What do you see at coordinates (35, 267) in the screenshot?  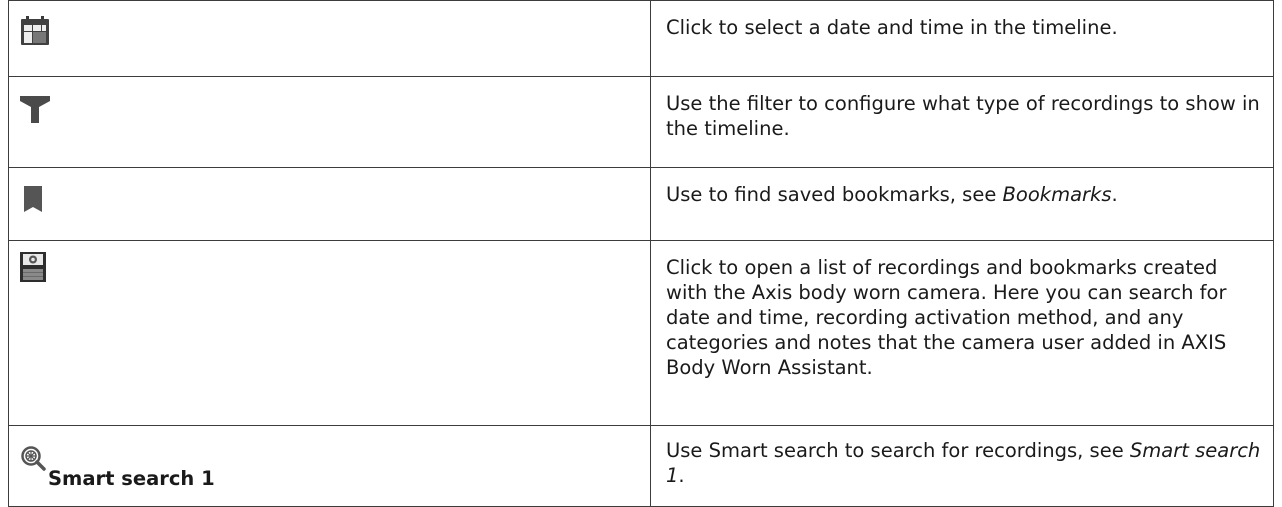 I see `body-worn-recordings-icon` at bounding box center [35, 267].